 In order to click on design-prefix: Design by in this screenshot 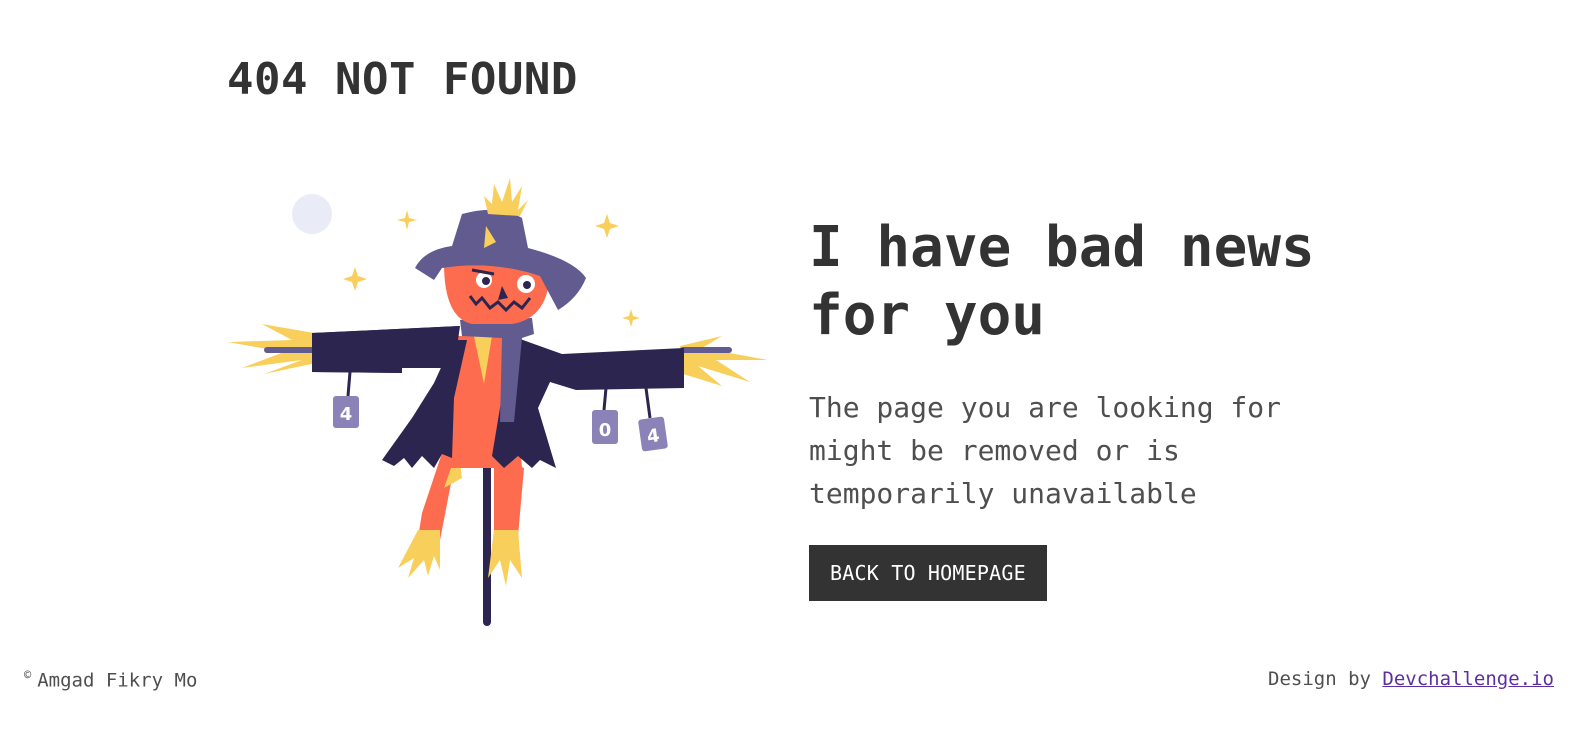, I will do `click(1325, 679)`.